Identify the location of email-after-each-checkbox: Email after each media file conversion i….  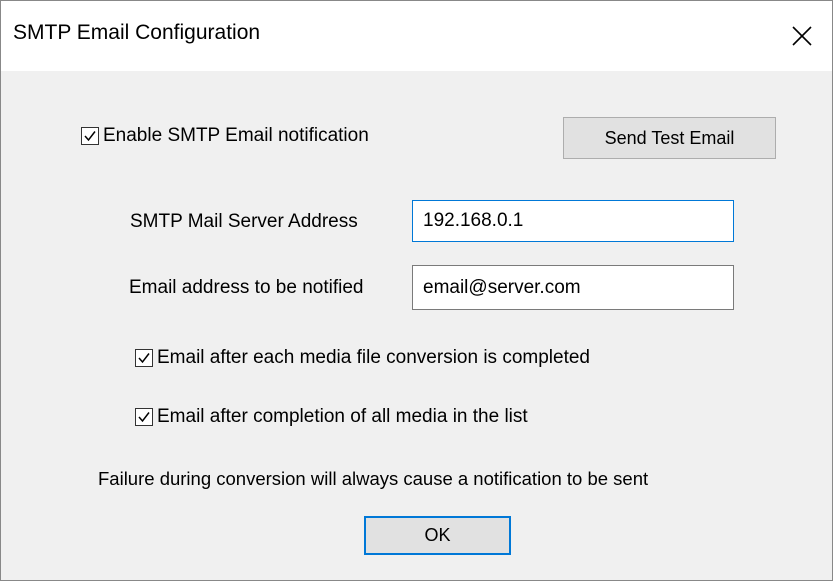
(362, 358).